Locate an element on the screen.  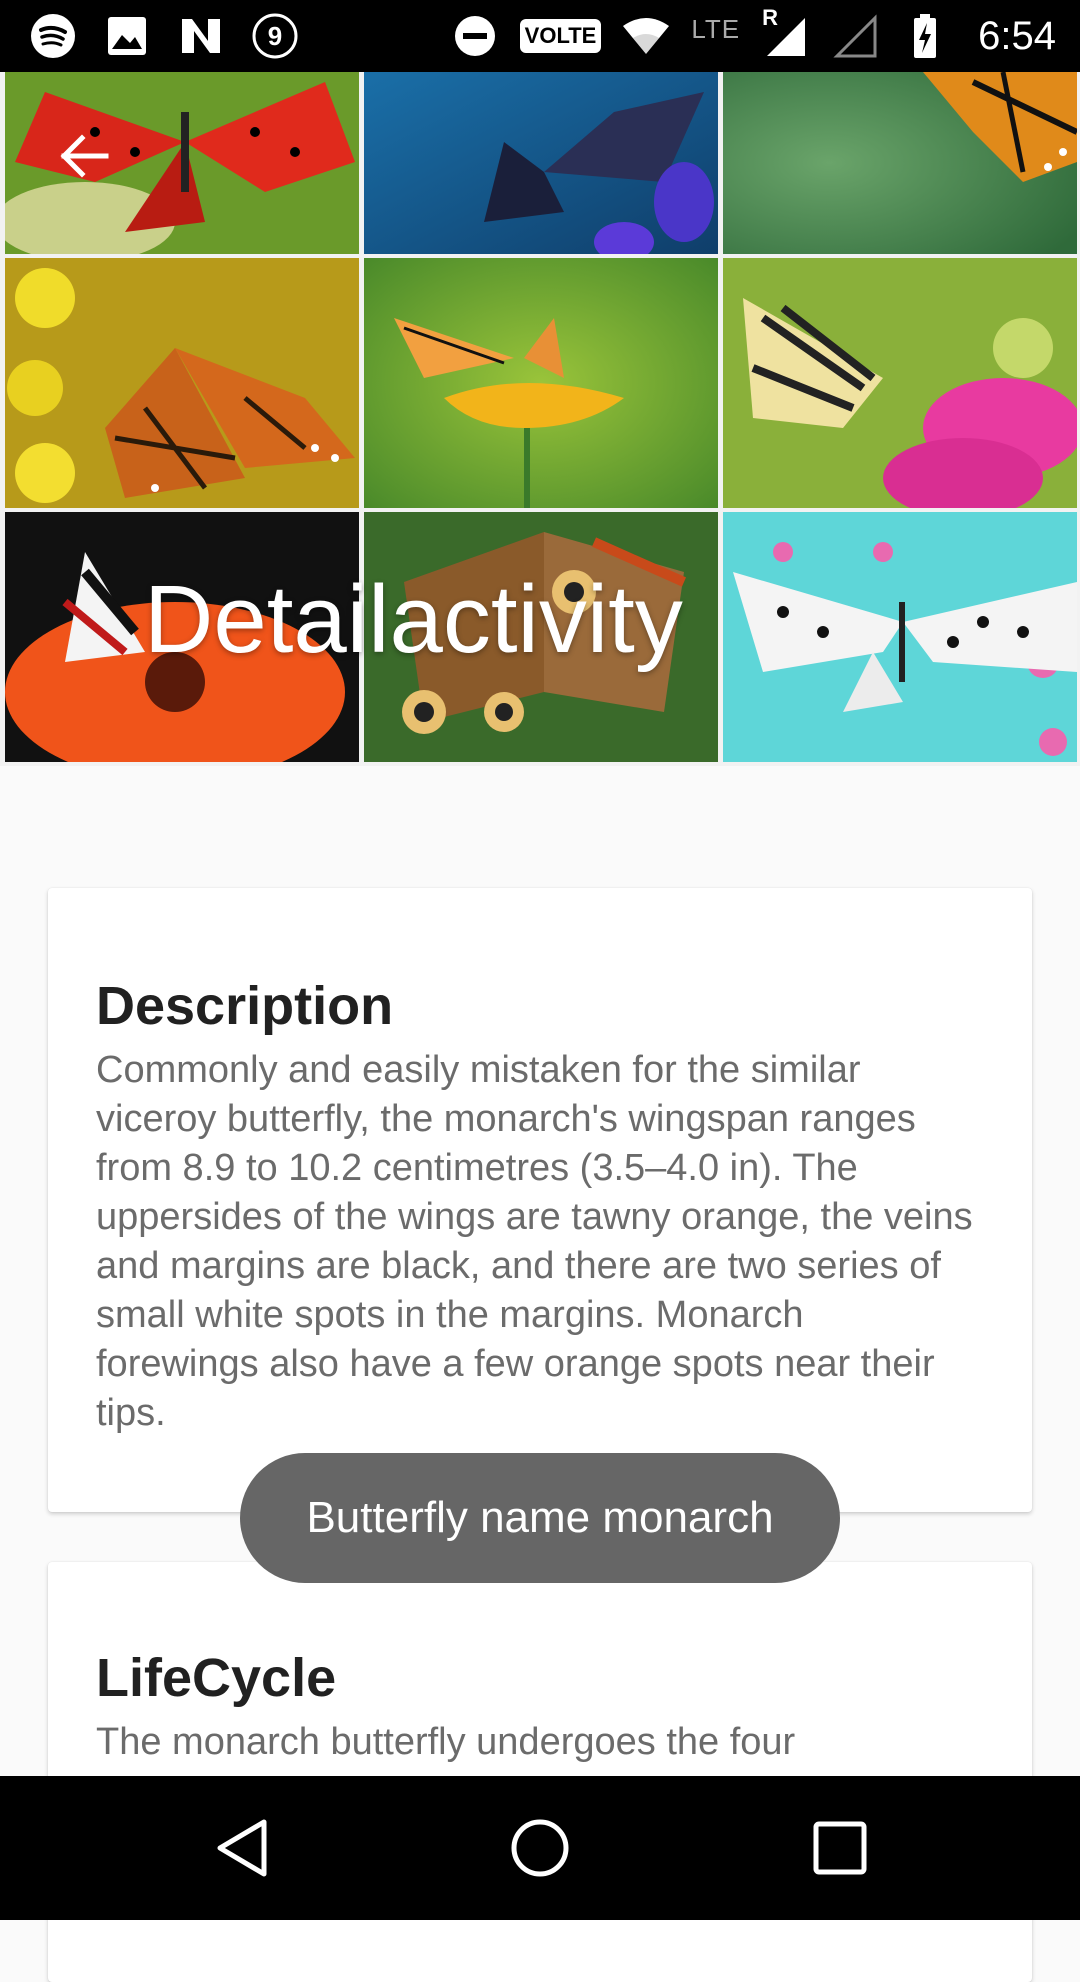
notification-count: 9 is located at coordinates (275, 36).